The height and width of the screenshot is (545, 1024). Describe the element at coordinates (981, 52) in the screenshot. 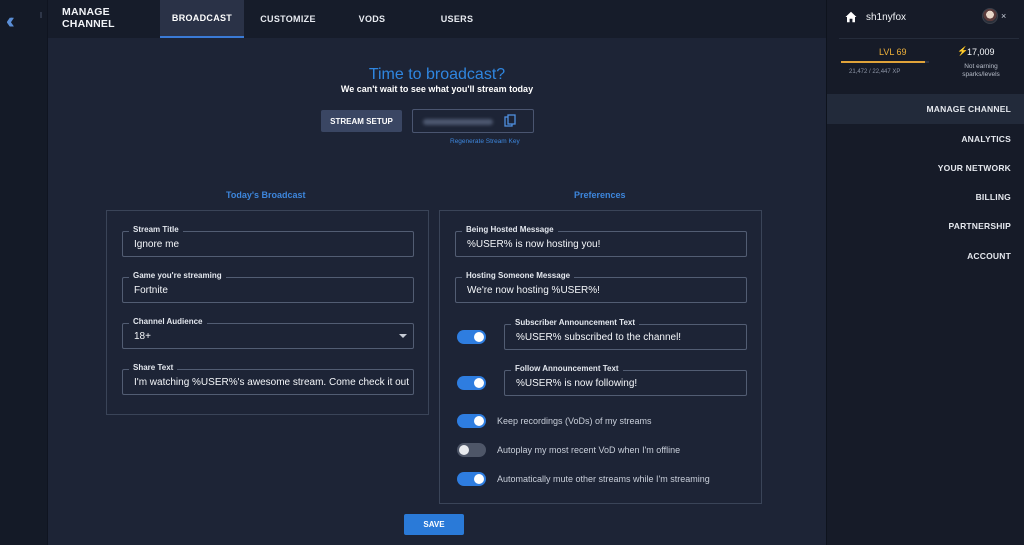

I see `sparks-count: 17,009` at that location.